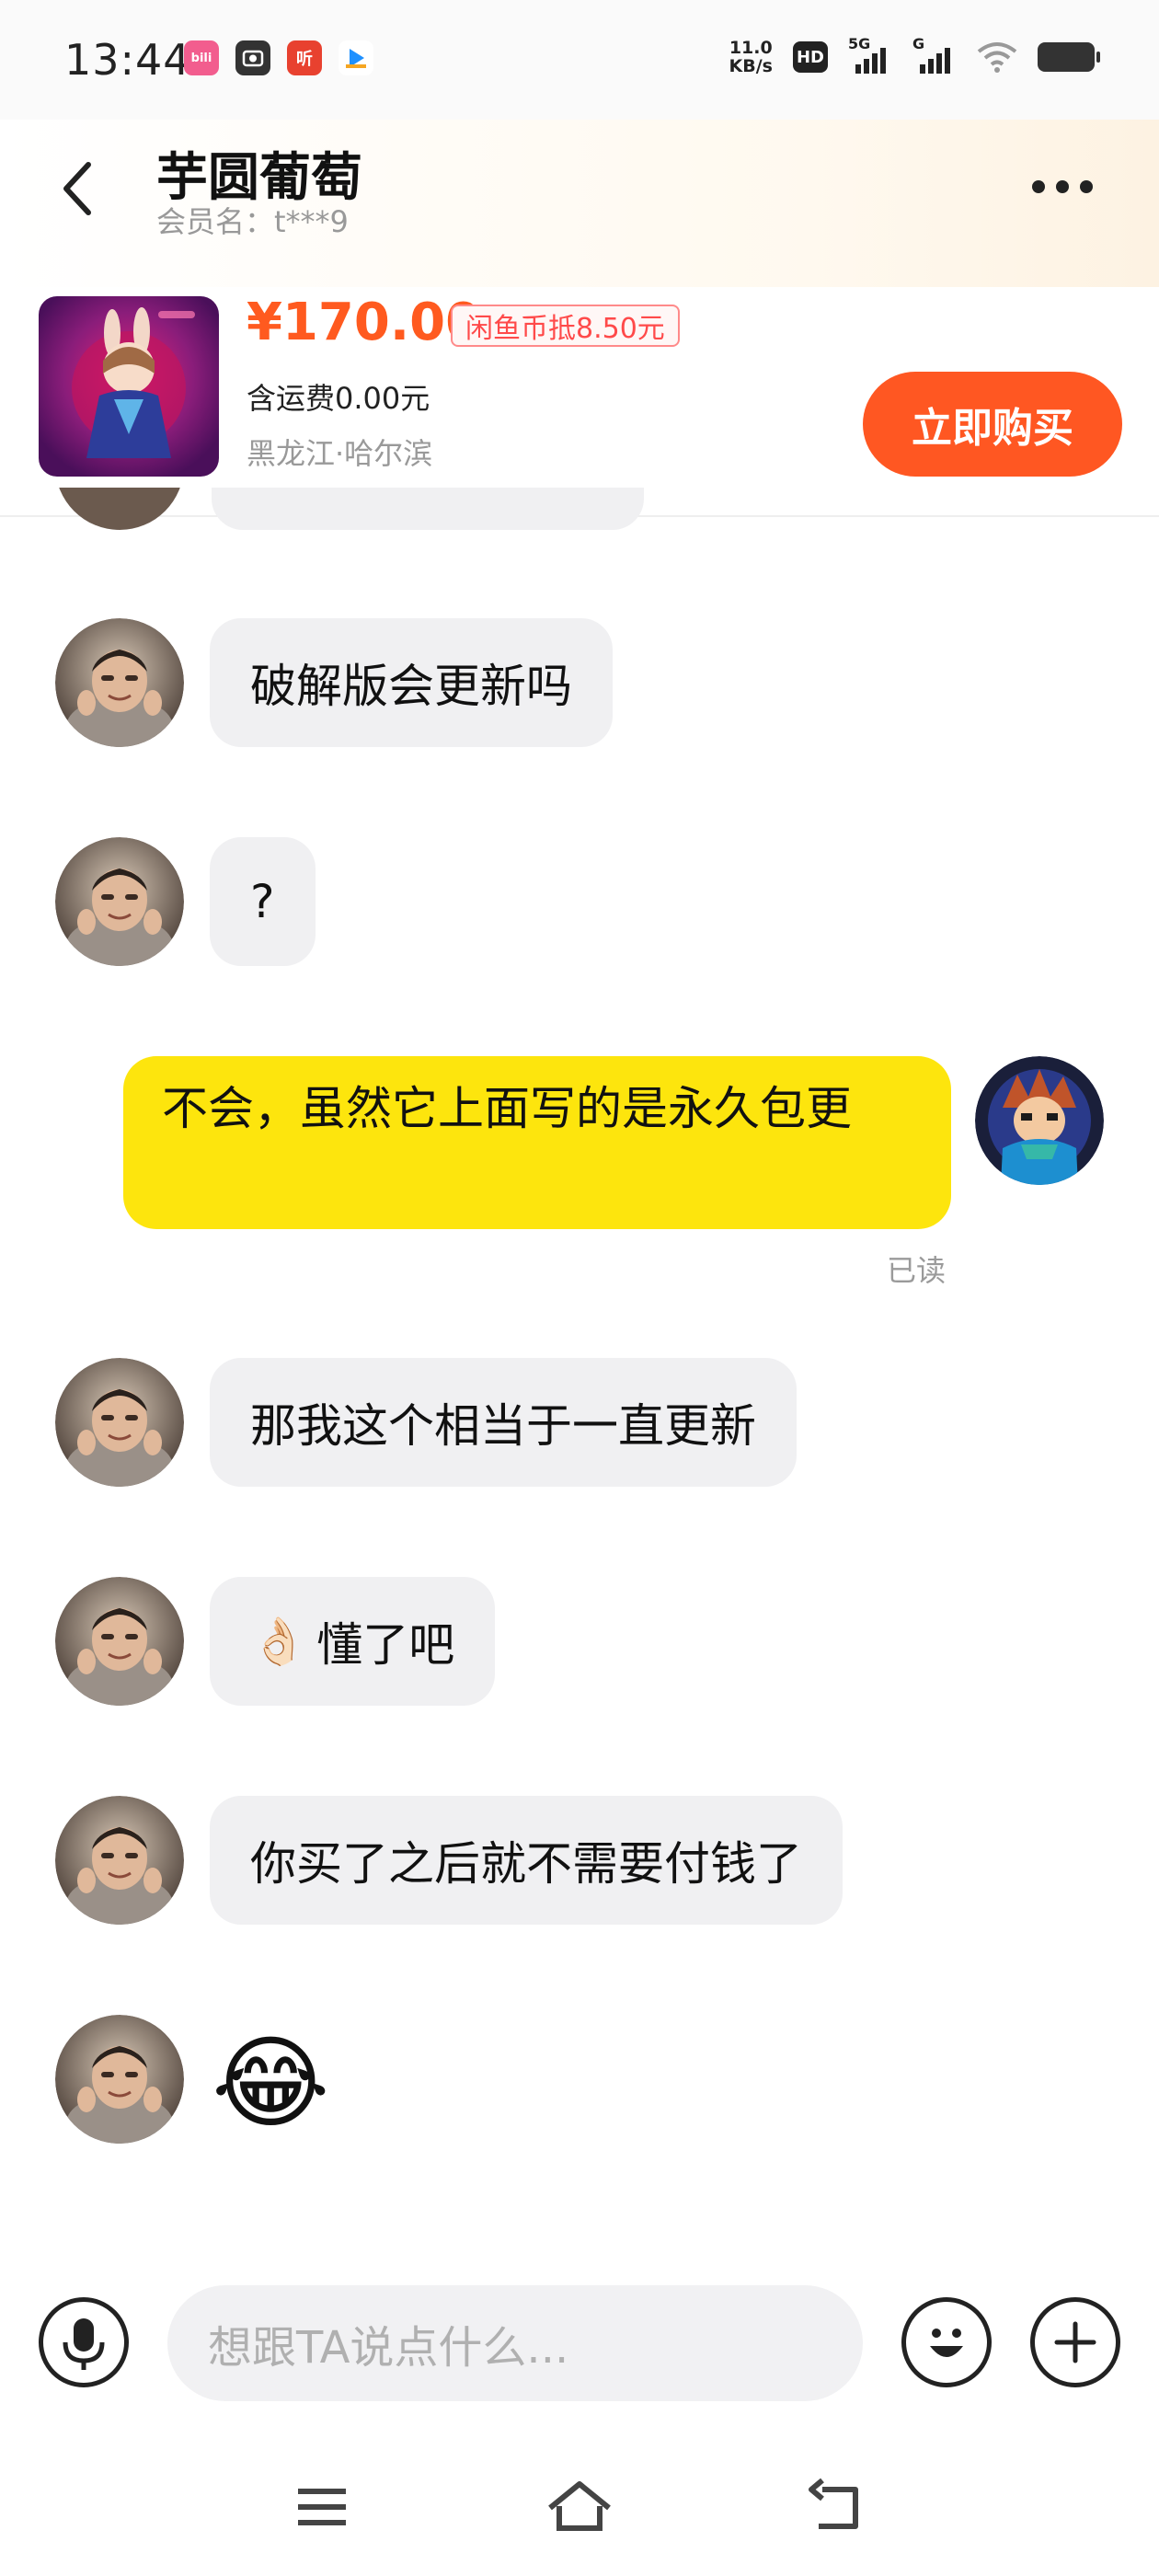  Describe the element at coordinates (917, 1270) in the screenshot. I see `read-receipt: 已读` at that location.